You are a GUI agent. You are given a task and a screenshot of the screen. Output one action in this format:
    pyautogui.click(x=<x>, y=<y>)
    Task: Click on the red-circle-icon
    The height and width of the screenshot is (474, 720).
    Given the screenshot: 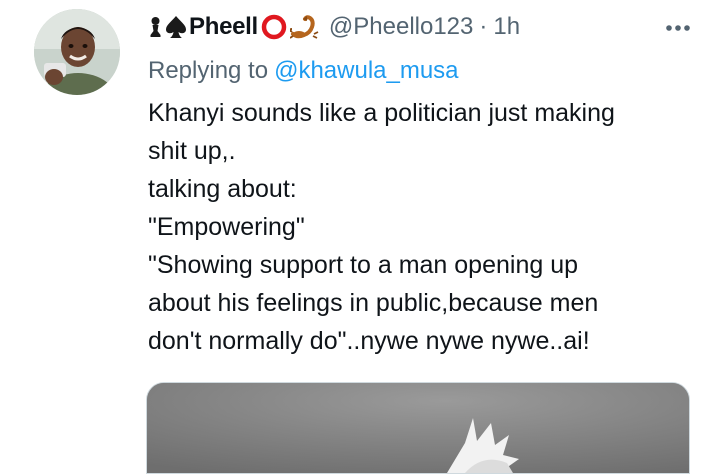 What is the action you would take?
    pyautogui.click(x=274, y=27)
    